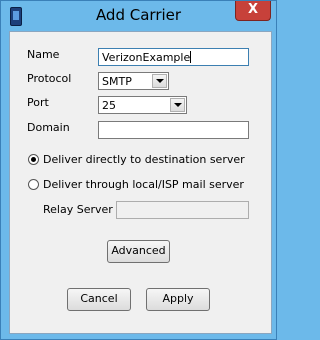 The height and width of the screenshot is (340, 320). Describe the element at coordinates (38, 102) in the screenshot. I see `port-label: Port` at that location.